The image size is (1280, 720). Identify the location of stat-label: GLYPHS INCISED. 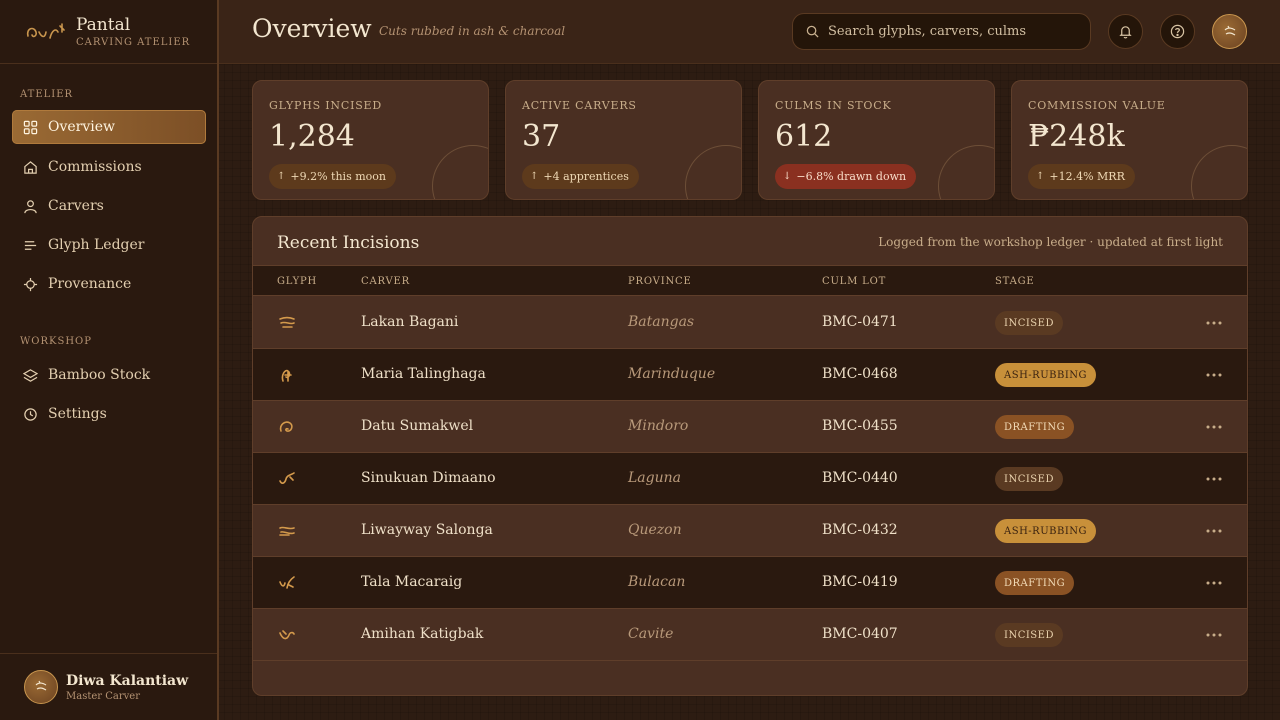
(325, 105).